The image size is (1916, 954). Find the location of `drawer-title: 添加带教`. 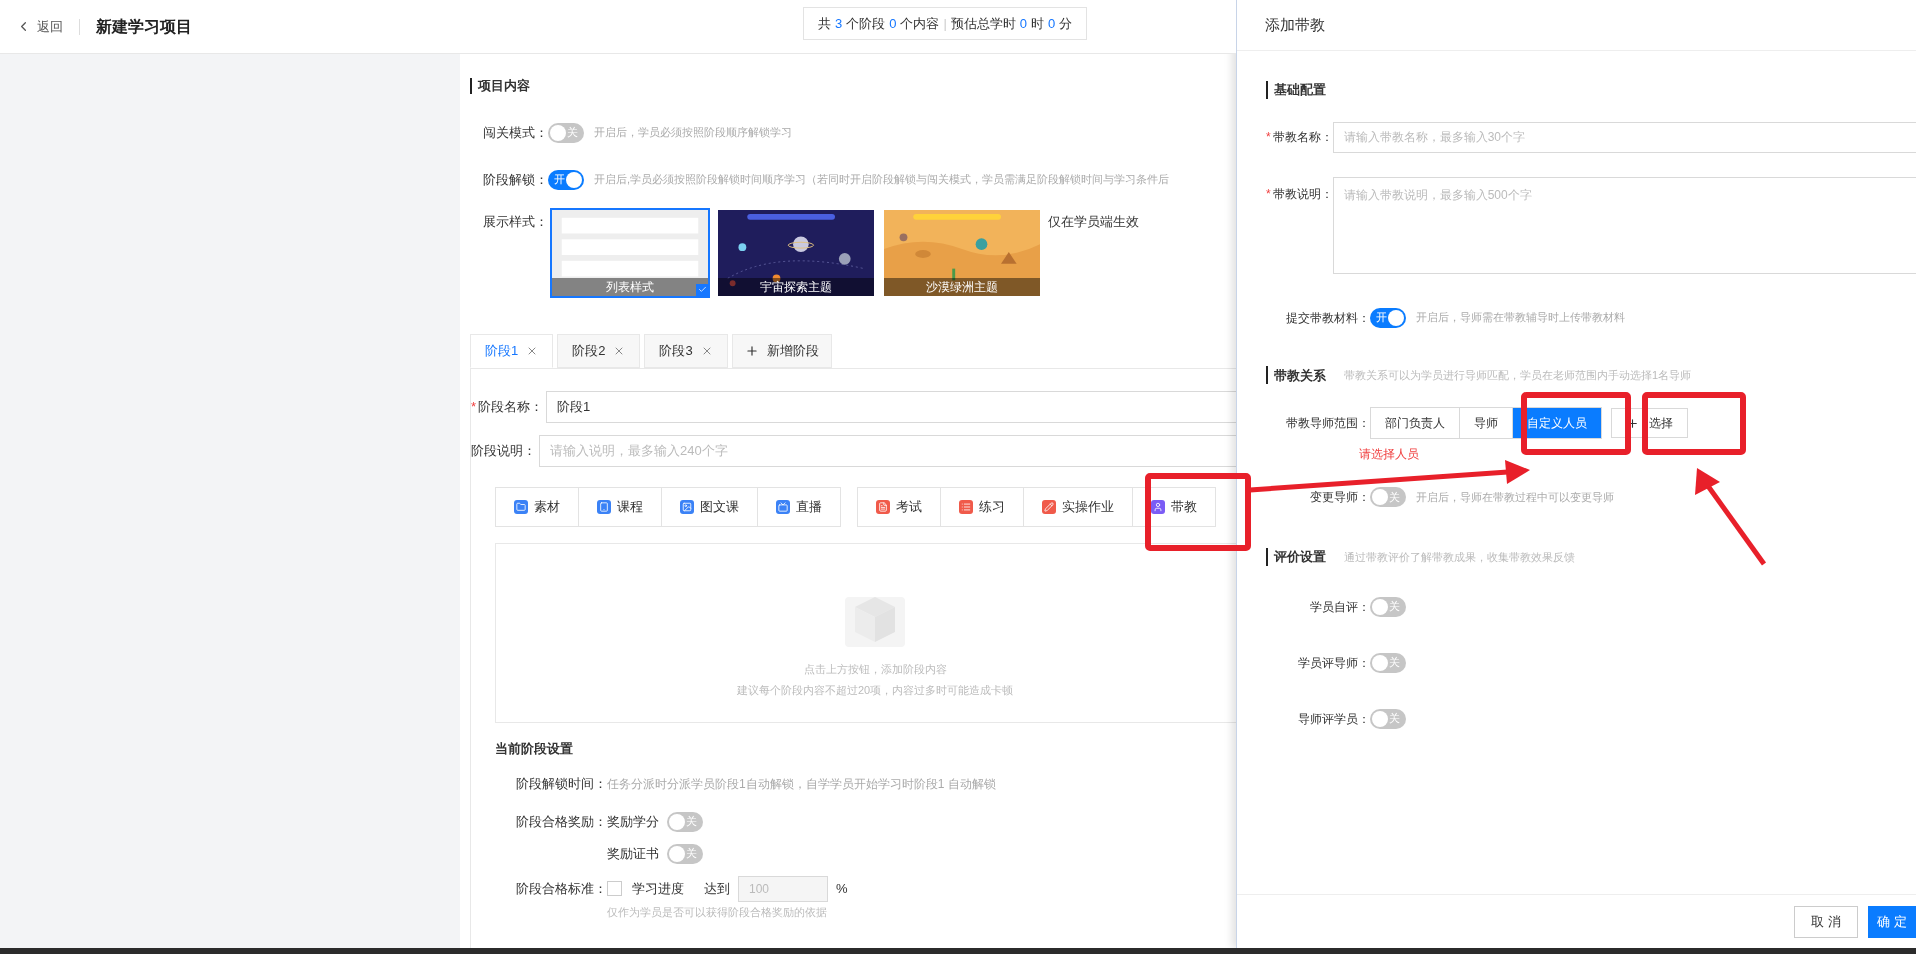

drawer-title: 添加带教 is located at coordinates (1295, 24).